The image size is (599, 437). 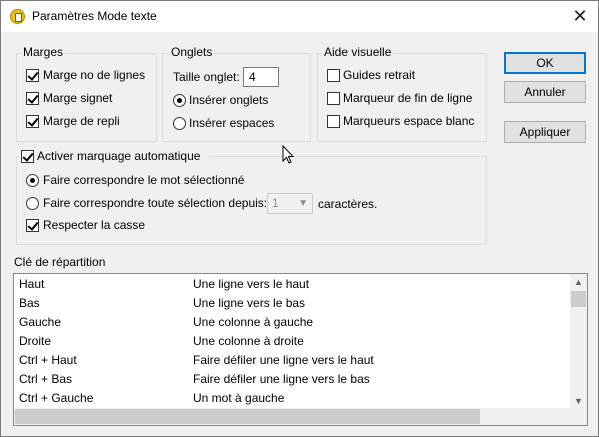 What do you see at coordinates (32, 75) in the screenshot?
I see `line-number-margin-checkbox` at bounding box center [32, 75].